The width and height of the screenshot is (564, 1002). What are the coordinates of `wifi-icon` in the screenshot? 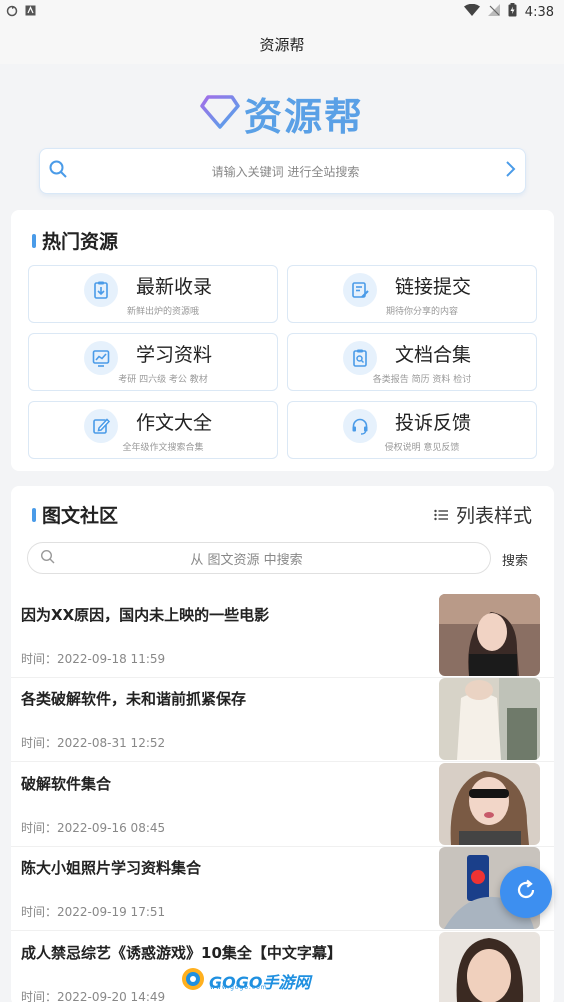 It's located at (471, 11).